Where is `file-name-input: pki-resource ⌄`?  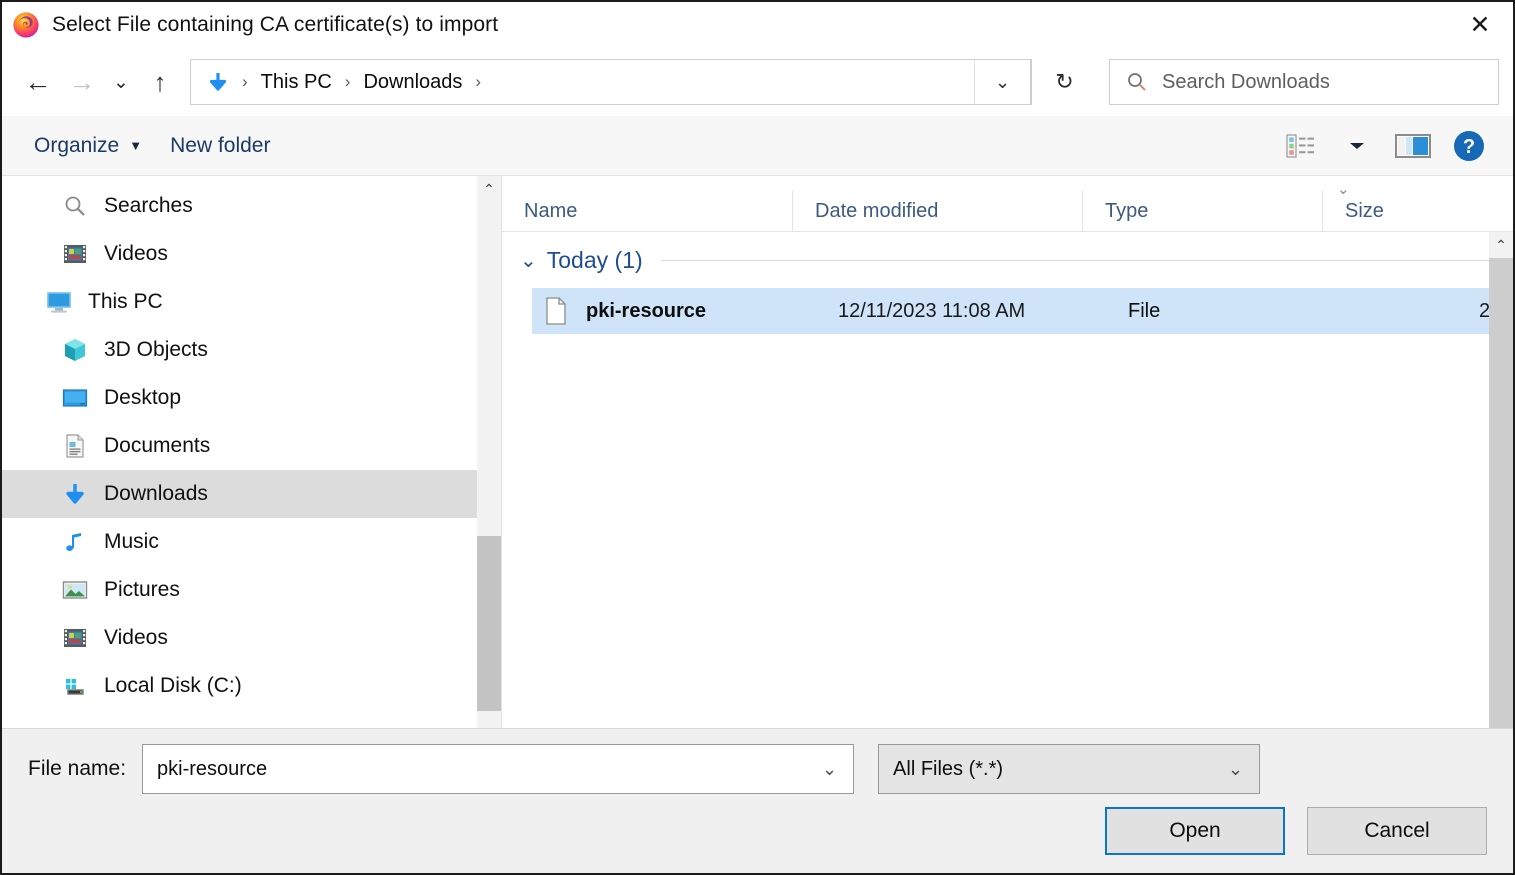
file-name-input: pki-resource ⌄ is located at coordinates (498, 769).